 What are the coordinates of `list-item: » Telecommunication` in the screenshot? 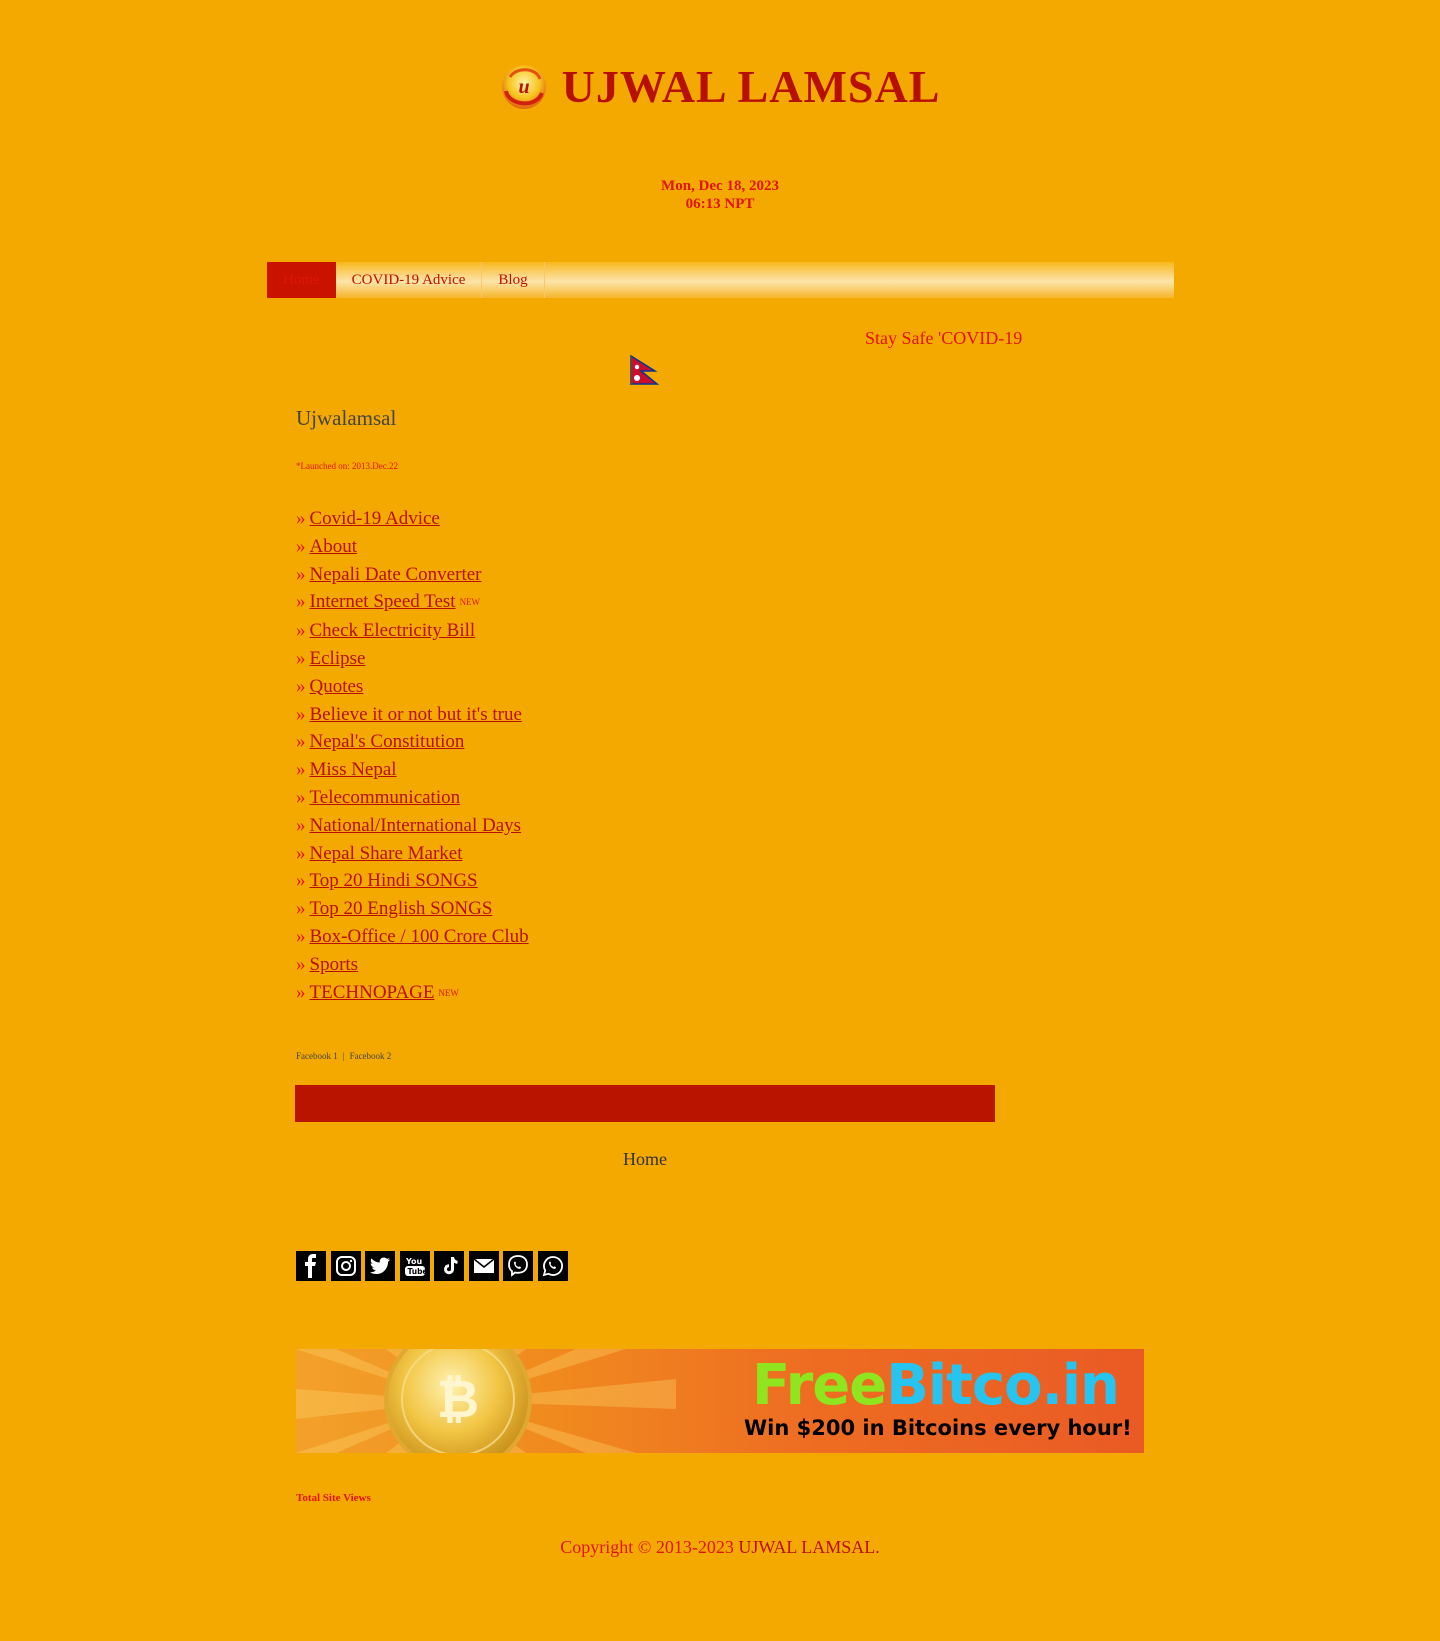 It's located at (646, 798).